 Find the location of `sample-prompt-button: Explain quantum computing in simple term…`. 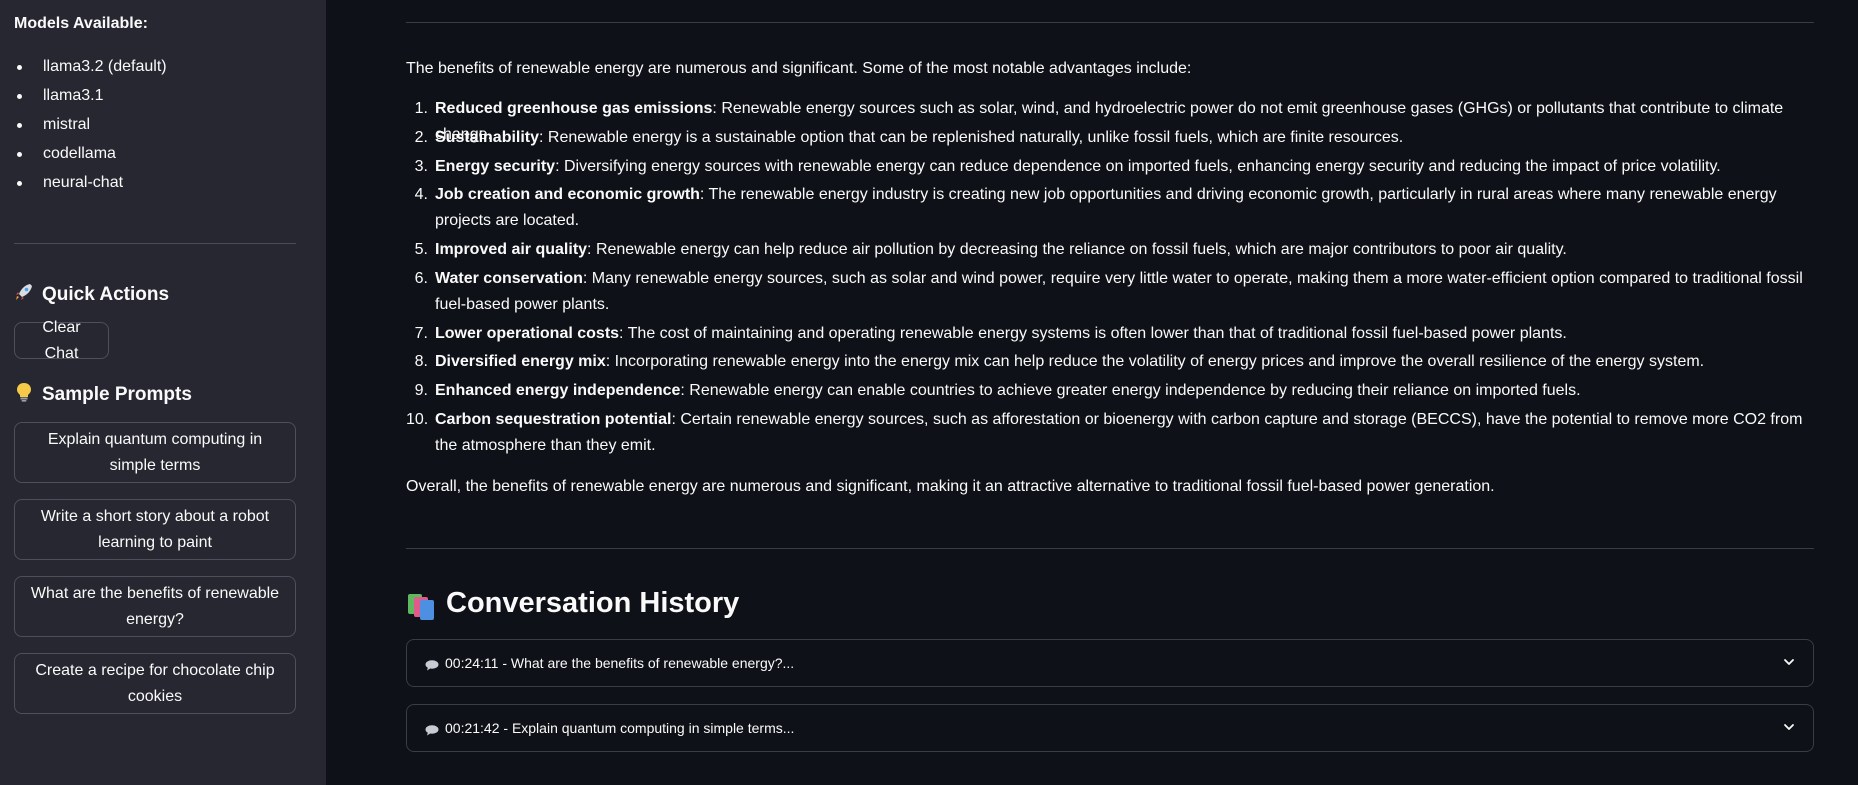

sample-prompt-button: Explain quantum computing in simple term… is located at coordinates (155, 452).